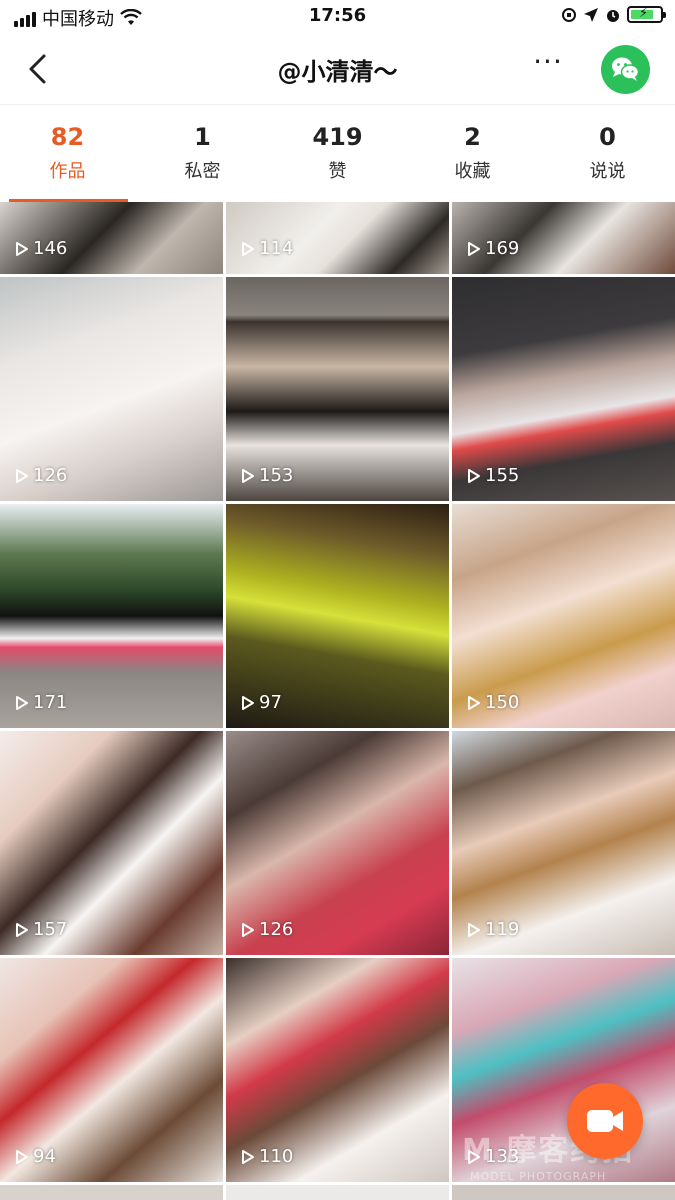 The height and width of the screenshot is (1200, 675). What do you see at coordinates (607, 171) in the screenshot?
I see `tab-label: 说说` at bounding box center [607, 171].